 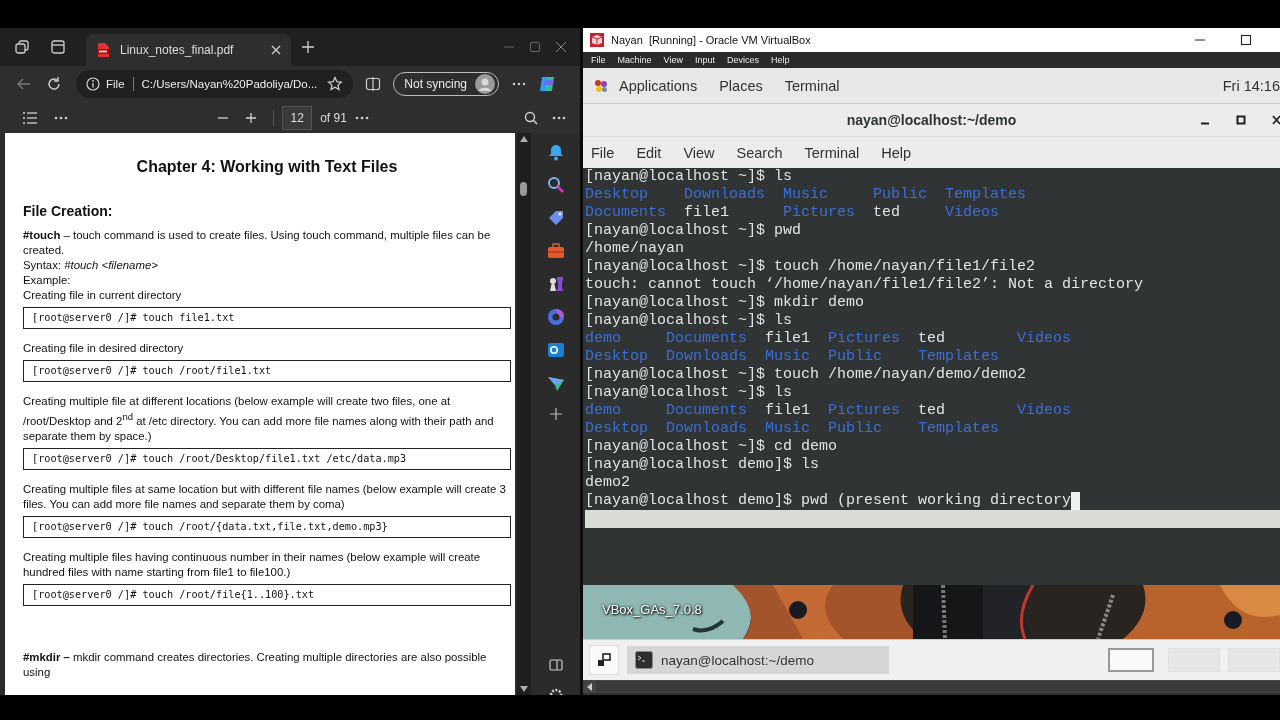 I want to click on paragraph: Creating file in desired directory, so click(x=104, y=348).